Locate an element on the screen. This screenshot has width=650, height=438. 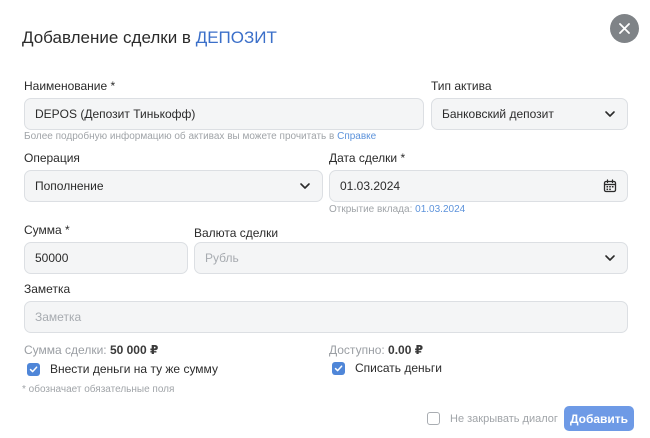
note-label: Заметка is located at coordinates (47, 289).